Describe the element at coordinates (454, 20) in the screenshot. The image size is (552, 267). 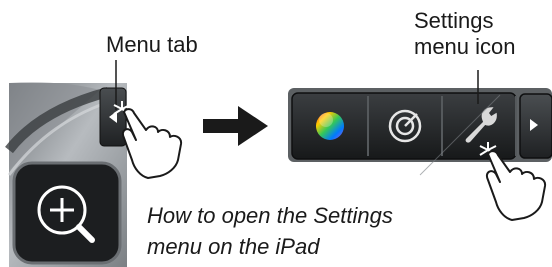
I see `settings-icon-label-line1: Settings` at that location.